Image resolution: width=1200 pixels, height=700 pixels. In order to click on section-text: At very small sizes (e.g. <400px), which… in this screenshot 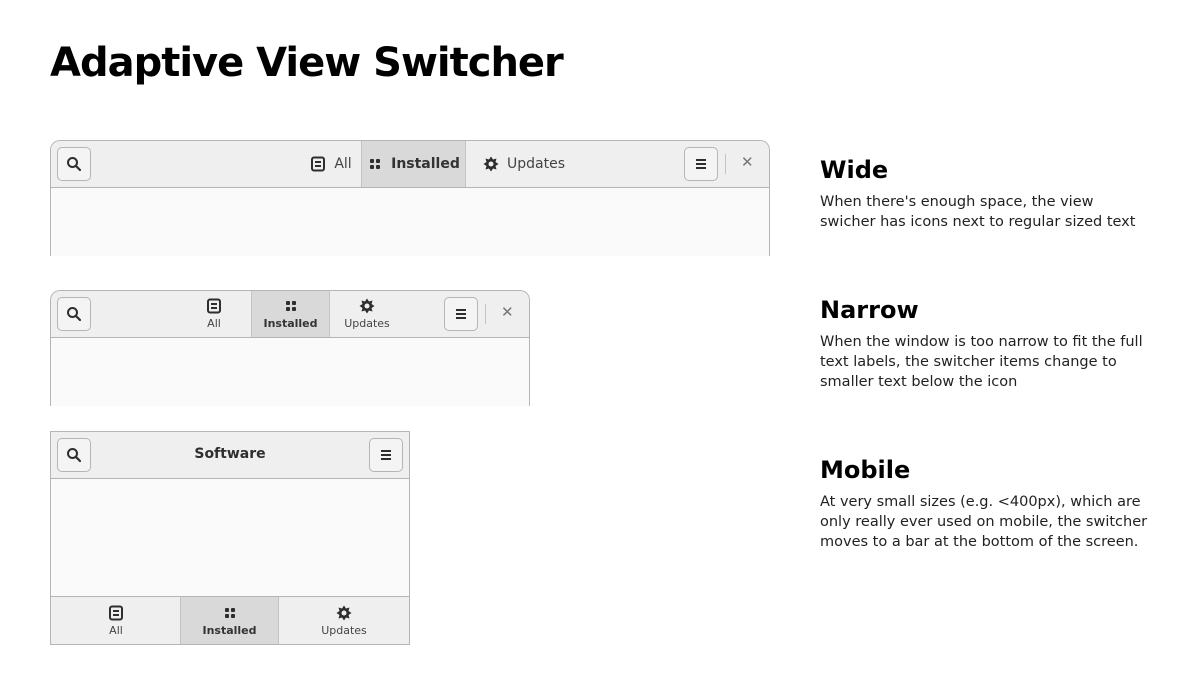, I will do `click(984, 522)`.